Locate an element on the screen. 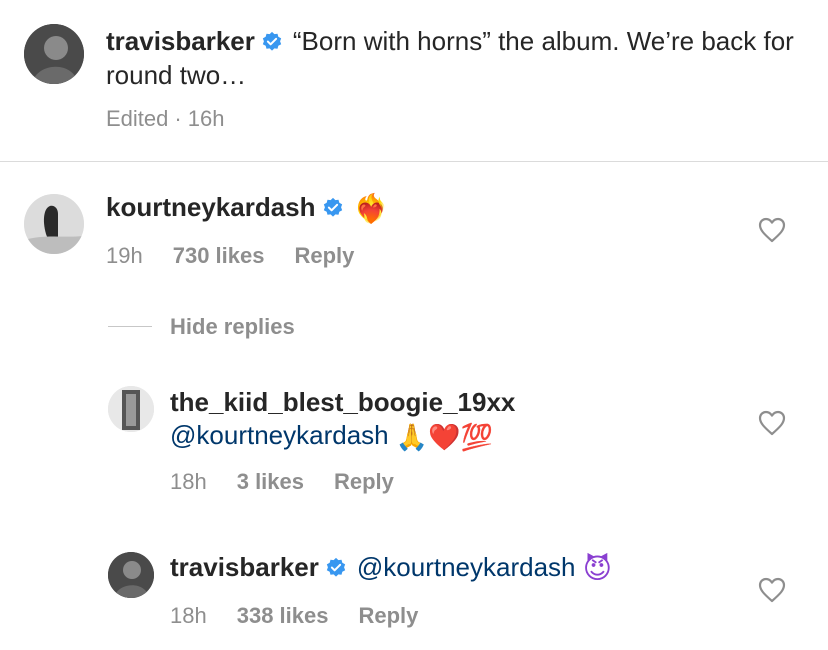 The height and width of the screenshot is (650, 828). comment-row: kourtneykardash ❤️‍🔥 is located at coordinates (247, 208).